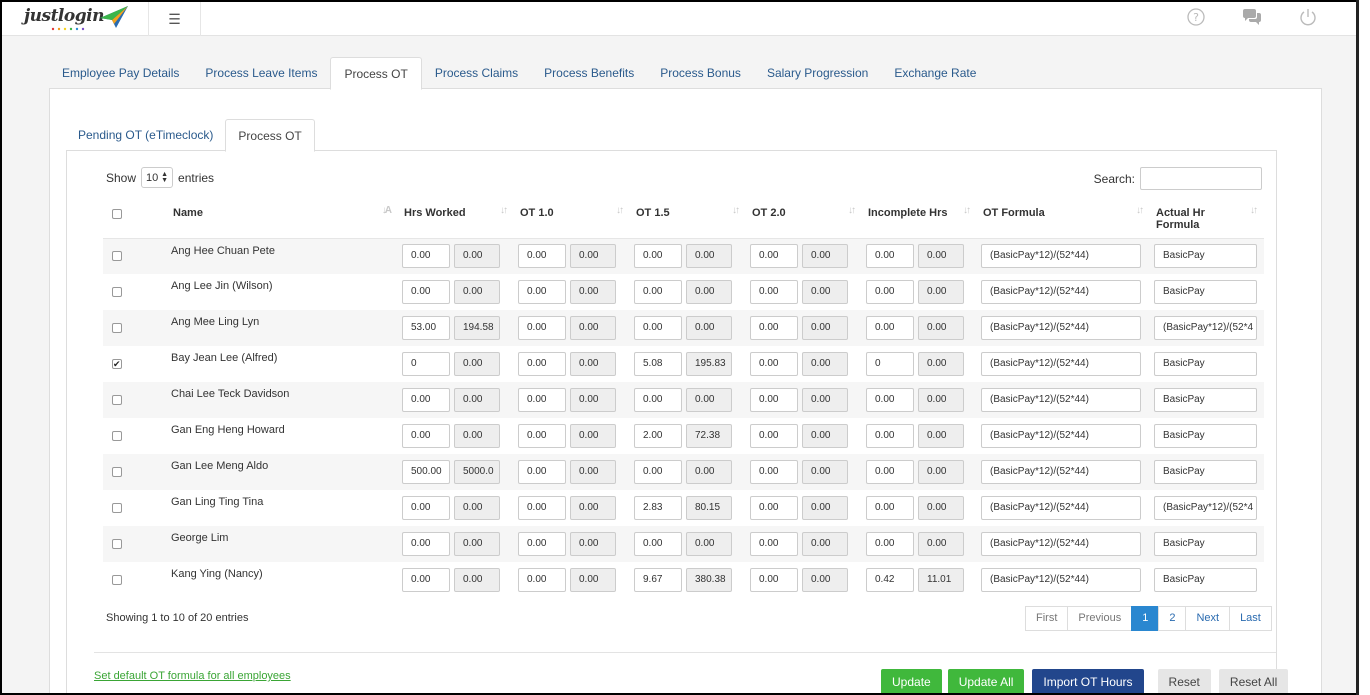 The image size is (1370, 695). I want to click on page-first-button: First, so click(1047, 618).